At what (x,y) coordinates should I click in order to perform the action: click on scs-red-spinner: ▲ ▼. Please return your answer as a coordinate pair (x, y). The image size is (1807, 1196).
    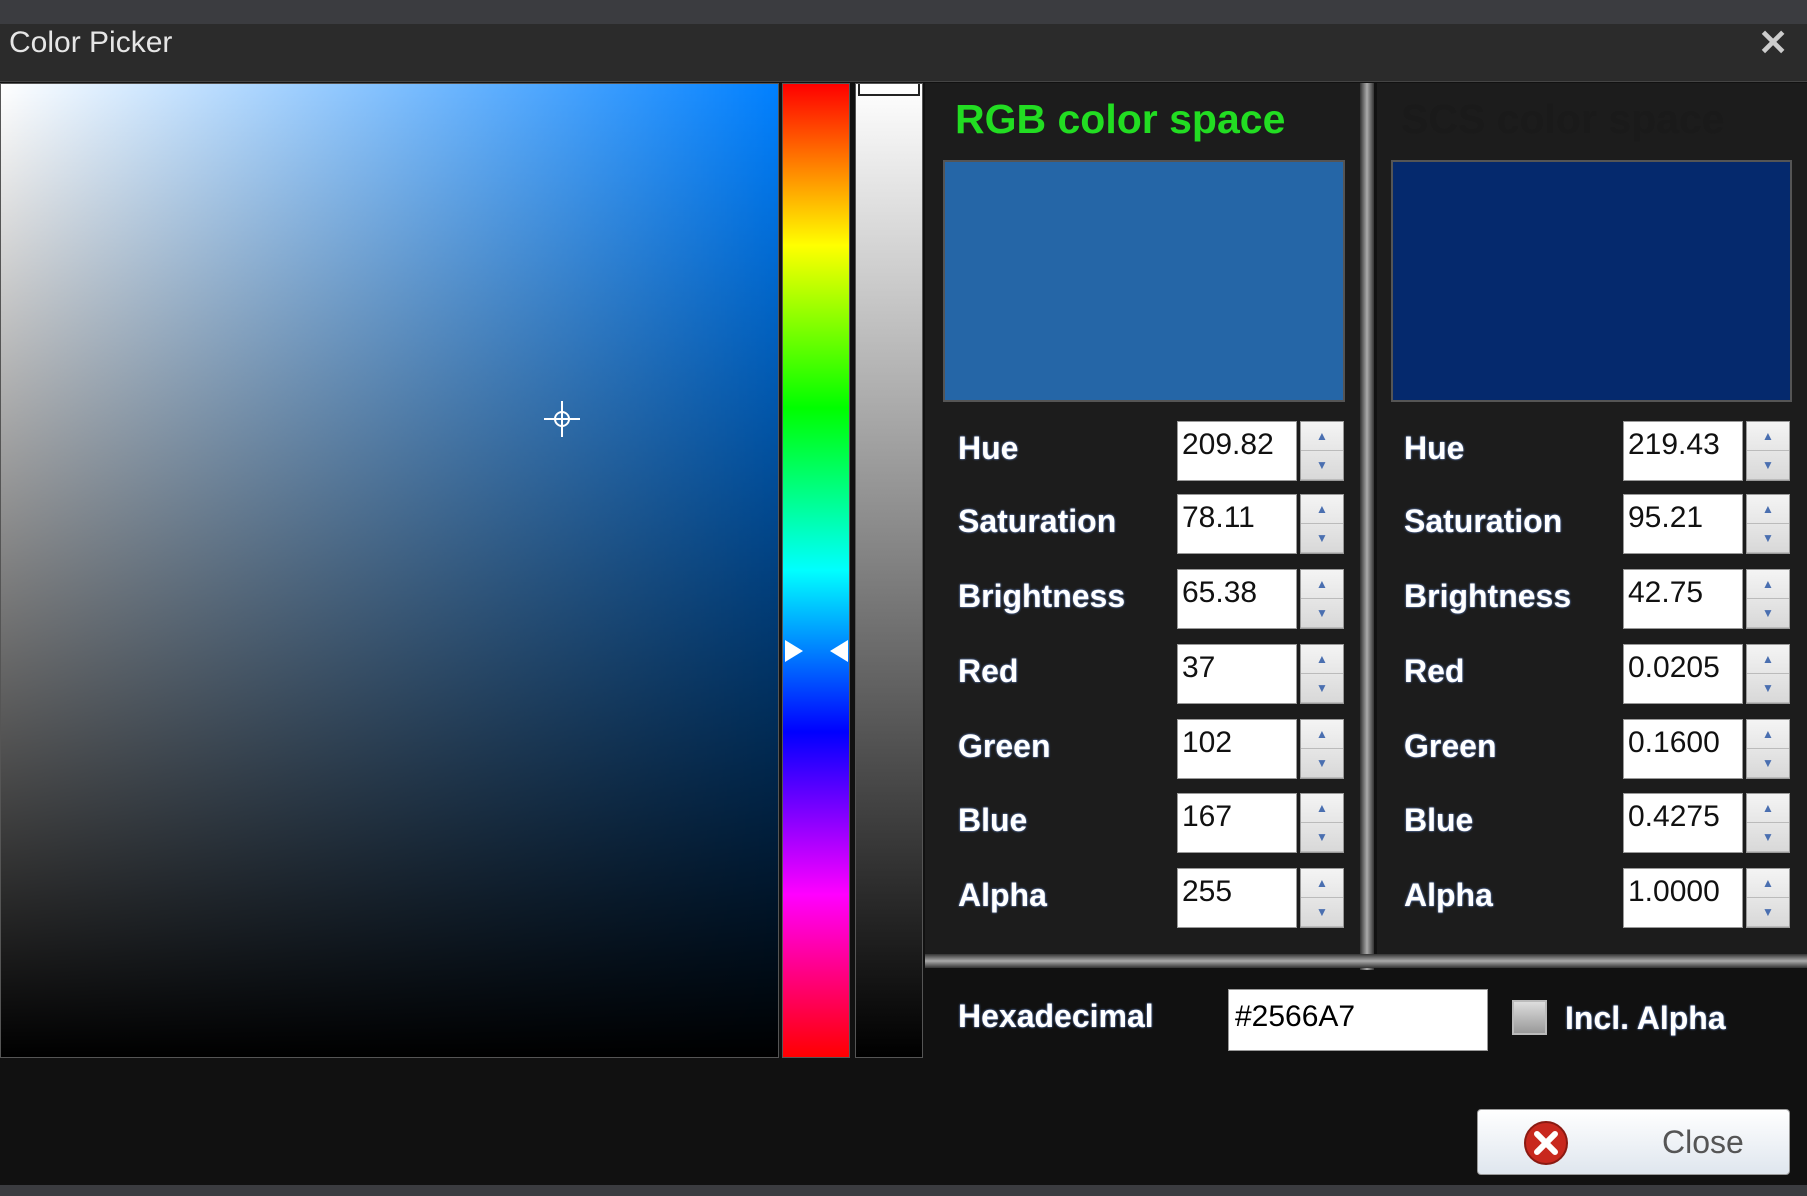
    Looking at the image, I should click on (1768, 674).